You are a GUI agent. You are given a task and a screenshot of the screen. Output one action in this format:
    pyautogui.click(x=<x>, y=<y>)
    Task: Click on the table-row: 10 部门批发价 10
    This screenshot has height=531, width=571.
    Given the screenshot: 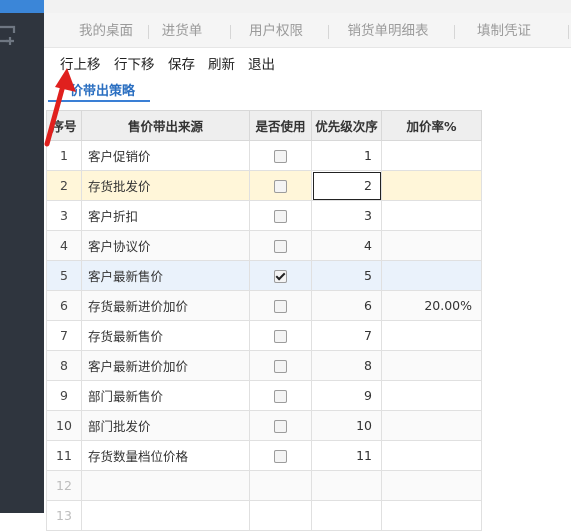 What is the action you would take?
    pyautogui.click(x=264, y=425)
    